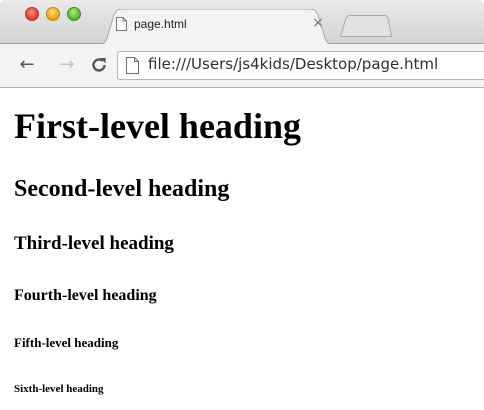 The image size is (484, 410). I want to click on heading-level-3: Third-level heading, so click(94, 243).